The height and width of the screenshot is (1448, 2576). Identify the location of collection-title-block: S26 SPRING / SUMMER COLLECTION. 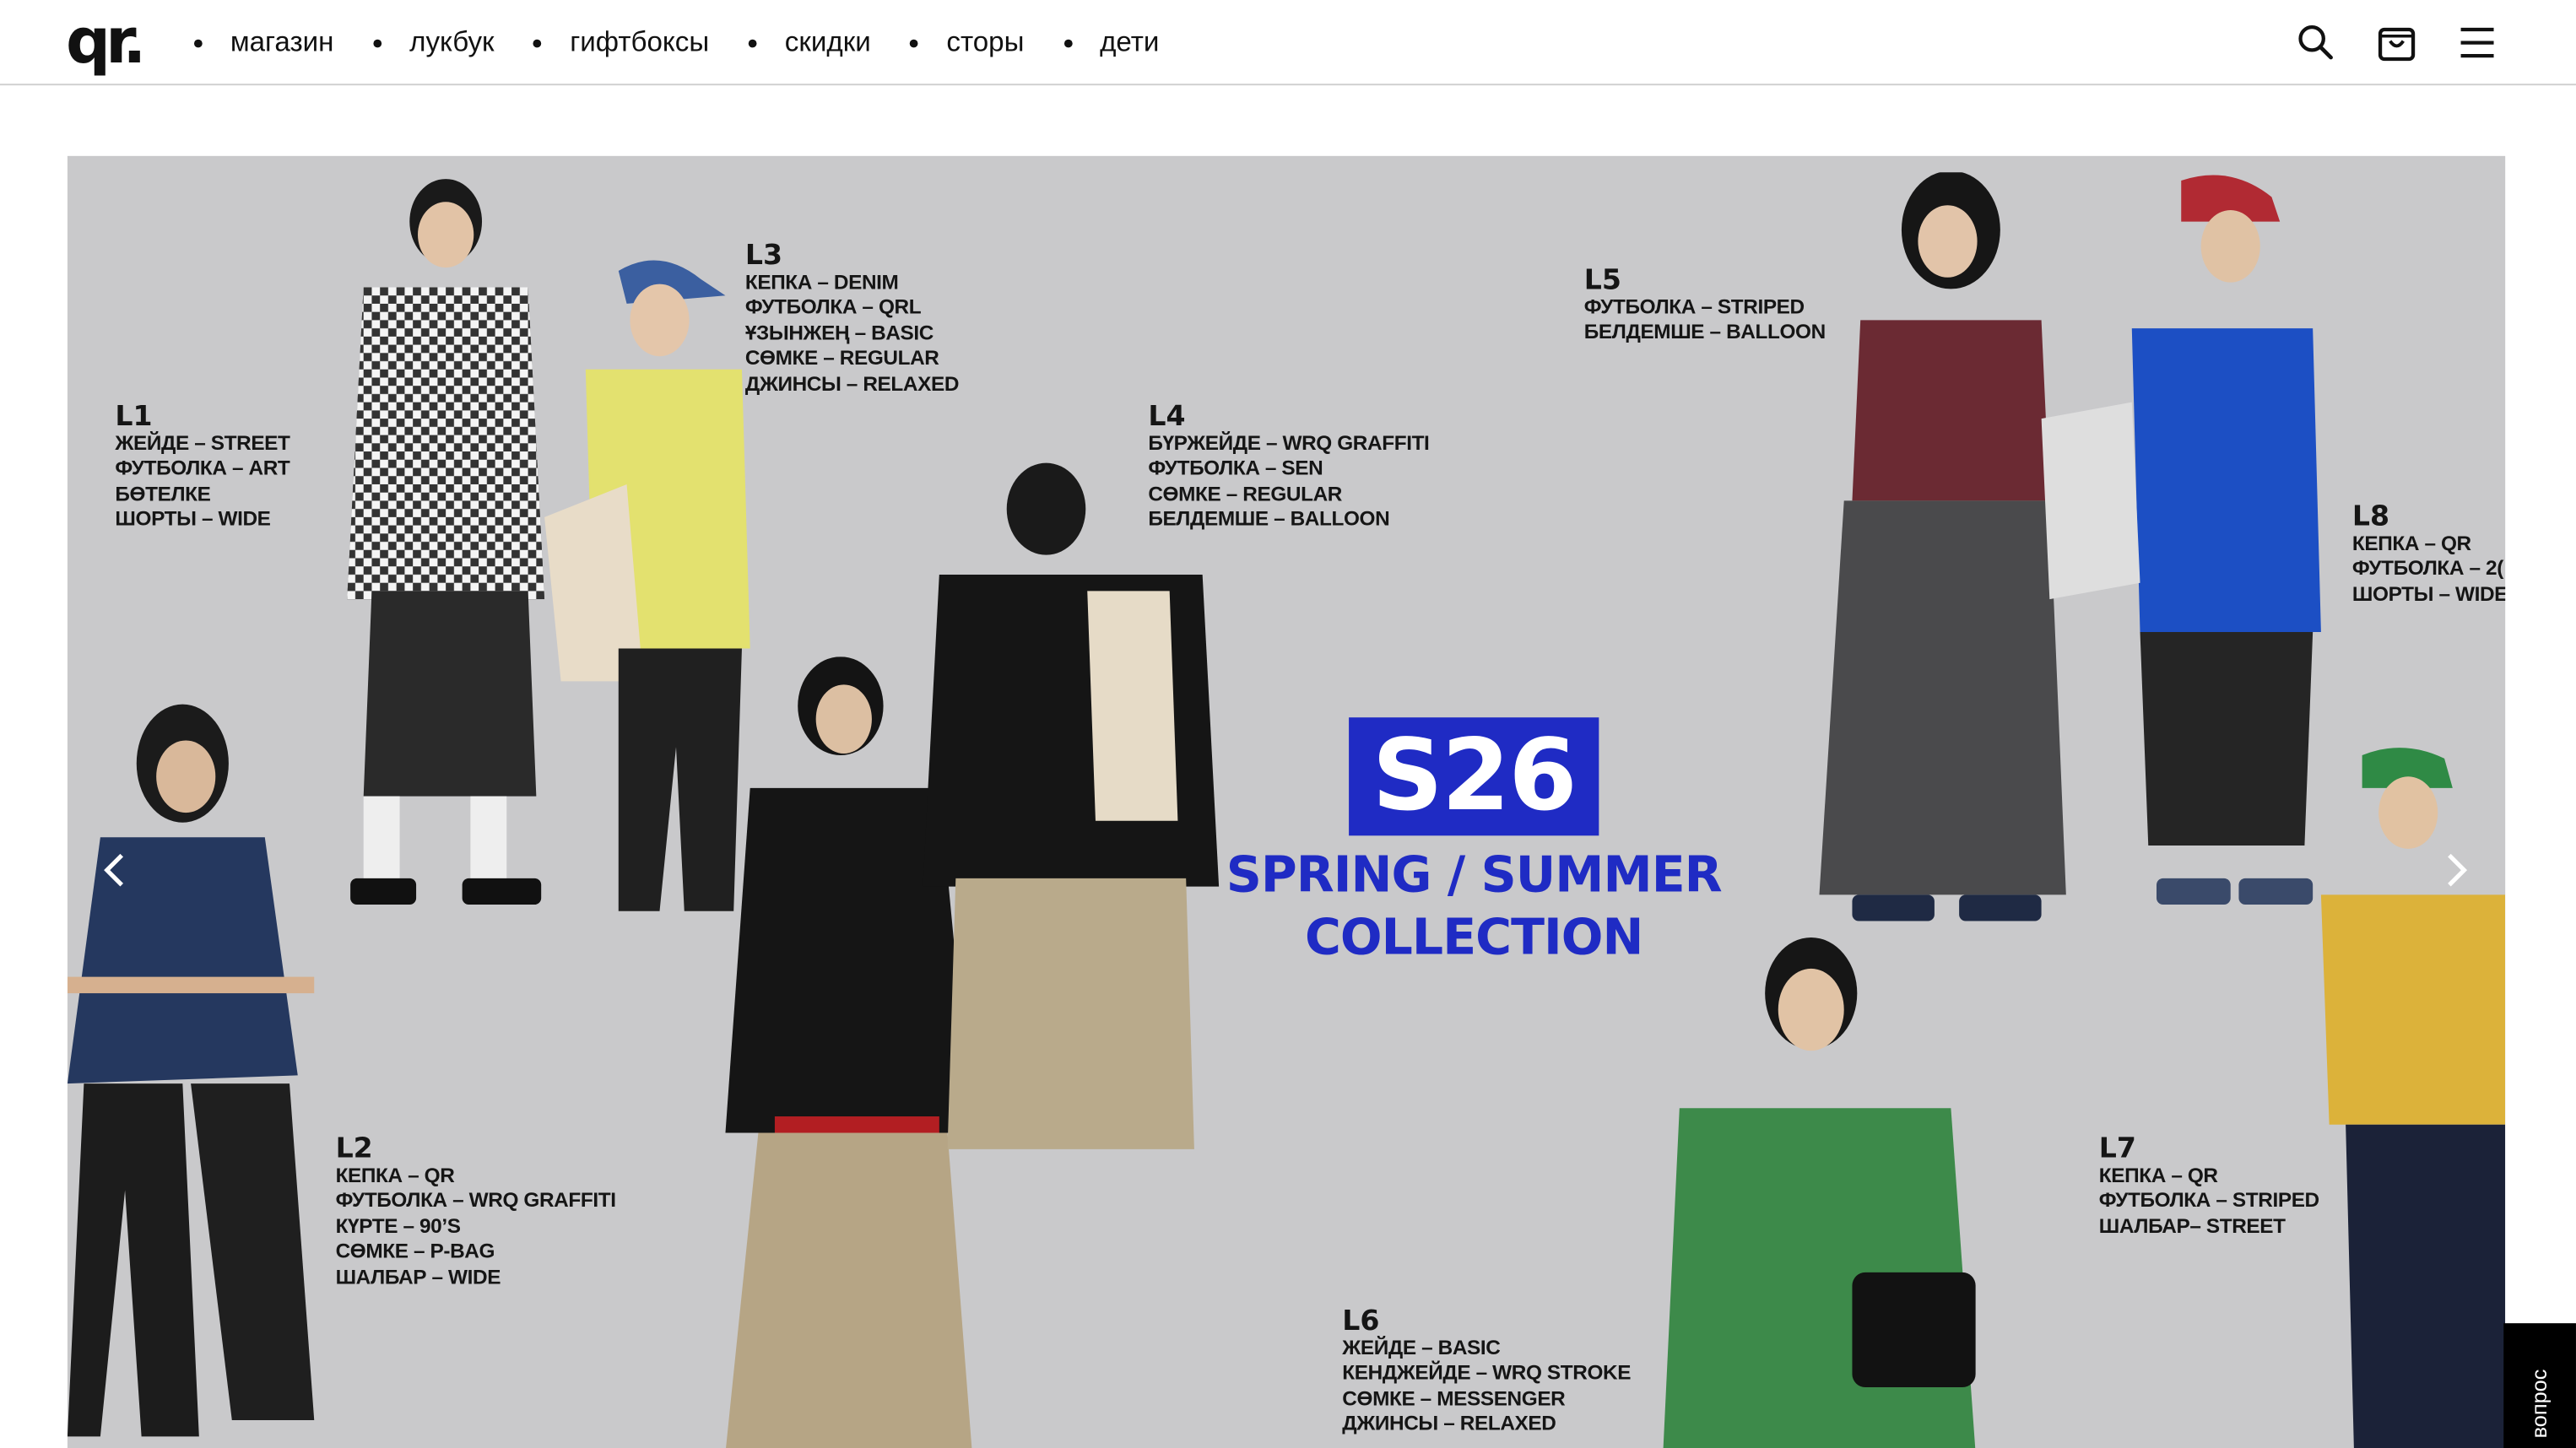
(1474, 843).